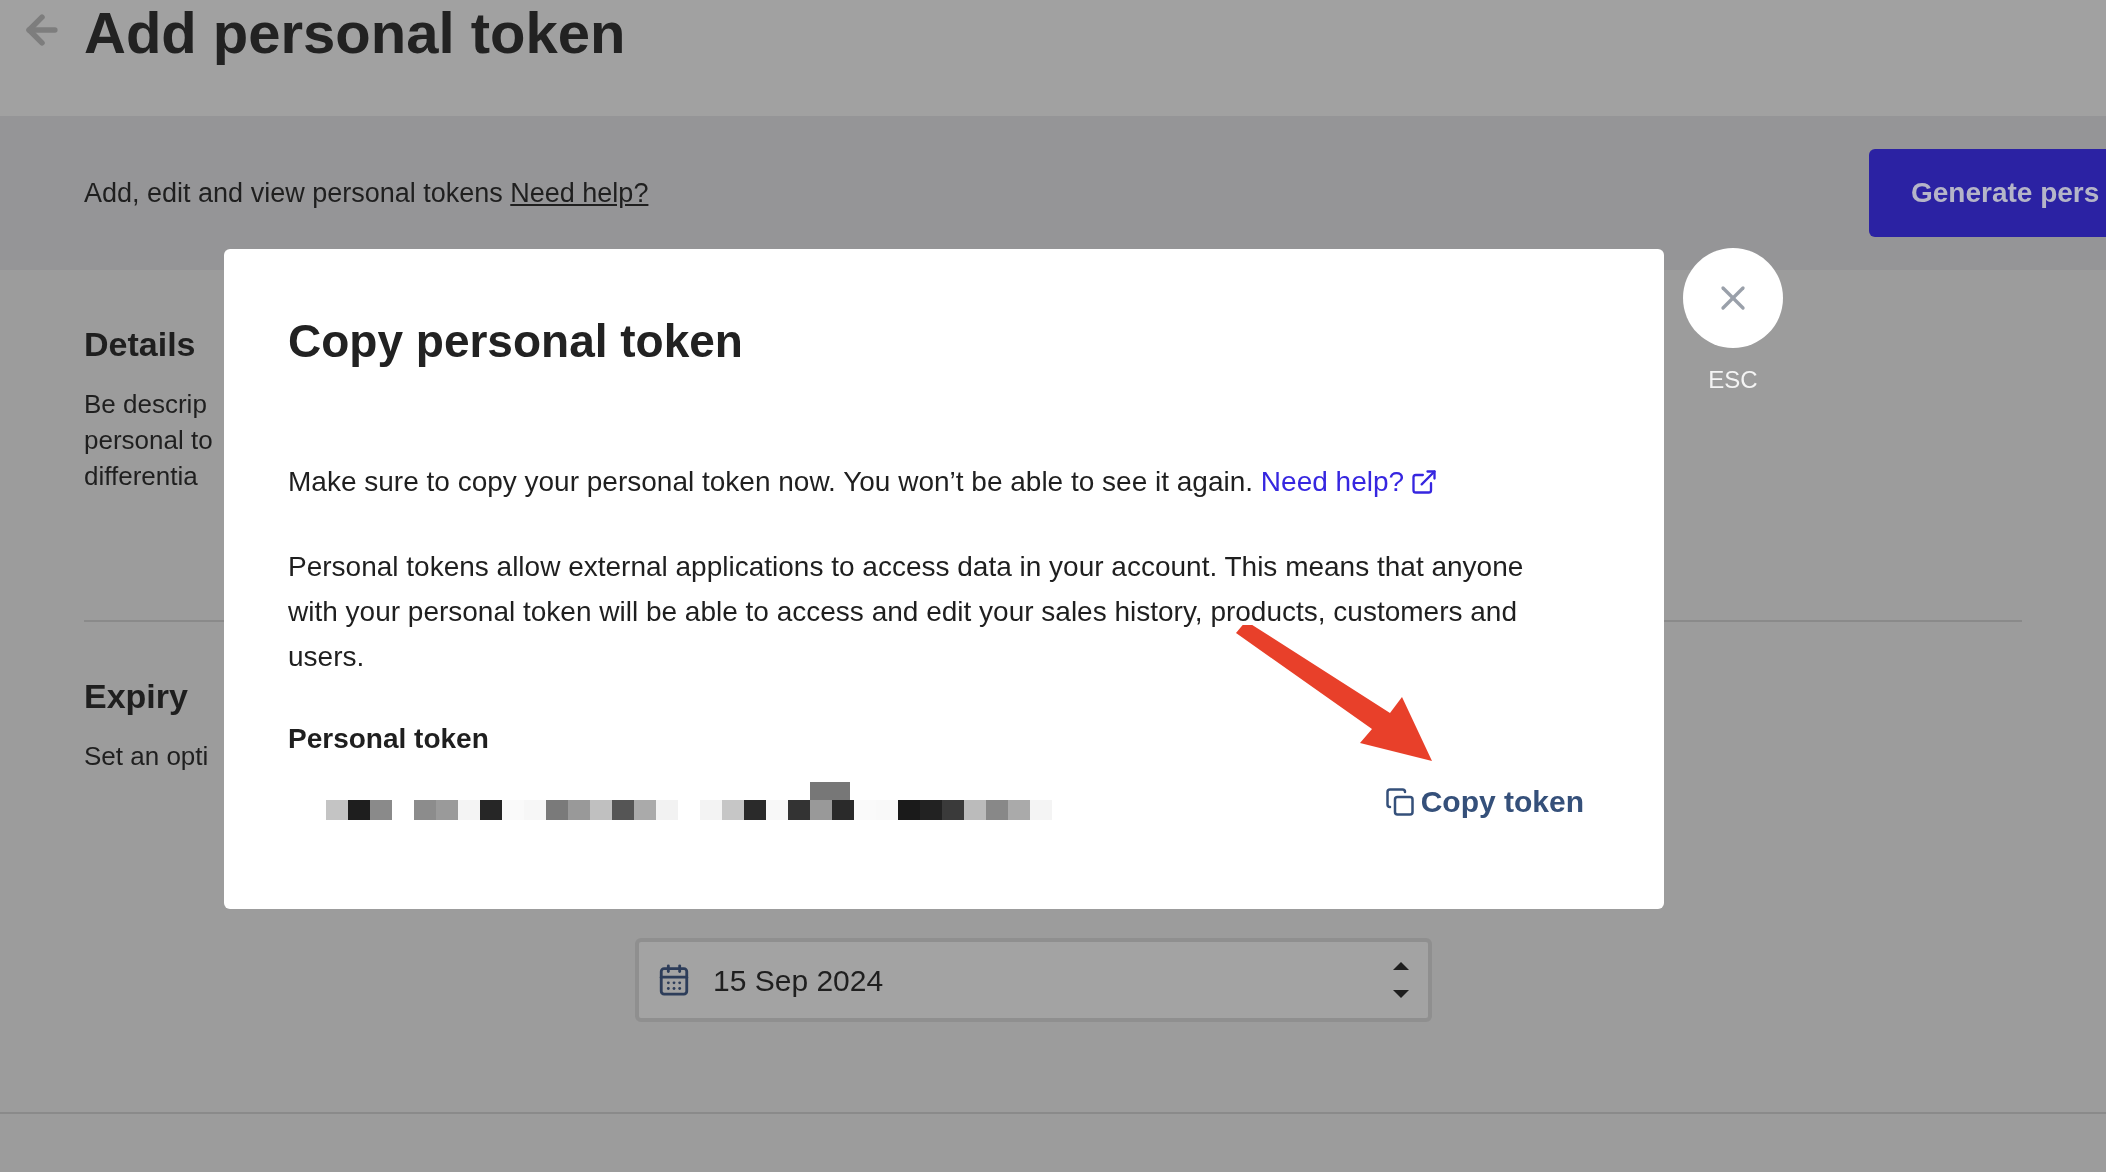 This screenshot has height=1172, width=2106. Describe the element at coordinates (799, 980) in the screenshot. I see `date-value: 15 Sep 2024` at that location.